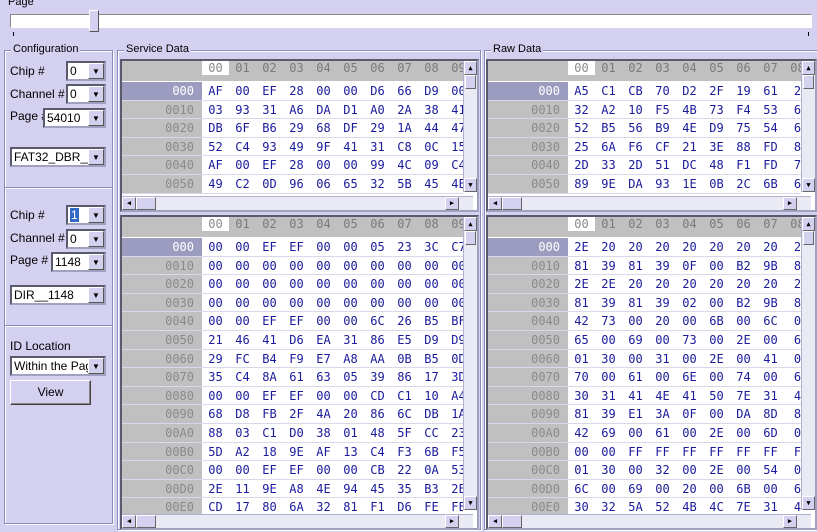 Image resolution: width=817 pixels, height=532 pixels. Describe the element at coordinates (743, 184) in the screenshot. I see `hex-byte-cell: 2C` at that location.